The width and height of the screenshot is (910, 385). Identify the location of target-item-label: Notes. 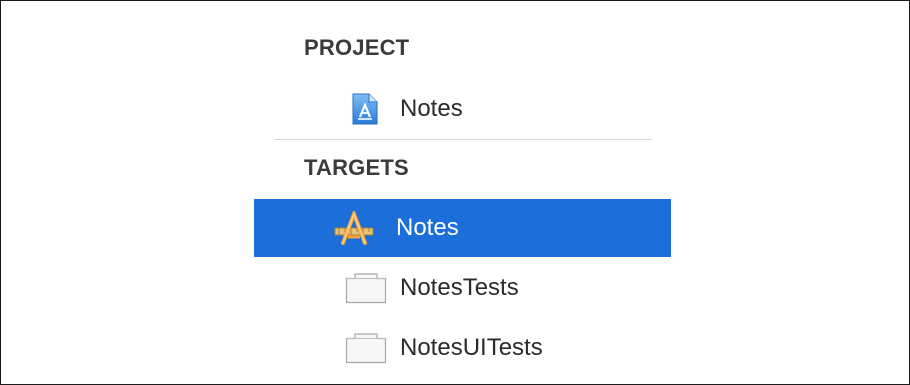
(427, 227).